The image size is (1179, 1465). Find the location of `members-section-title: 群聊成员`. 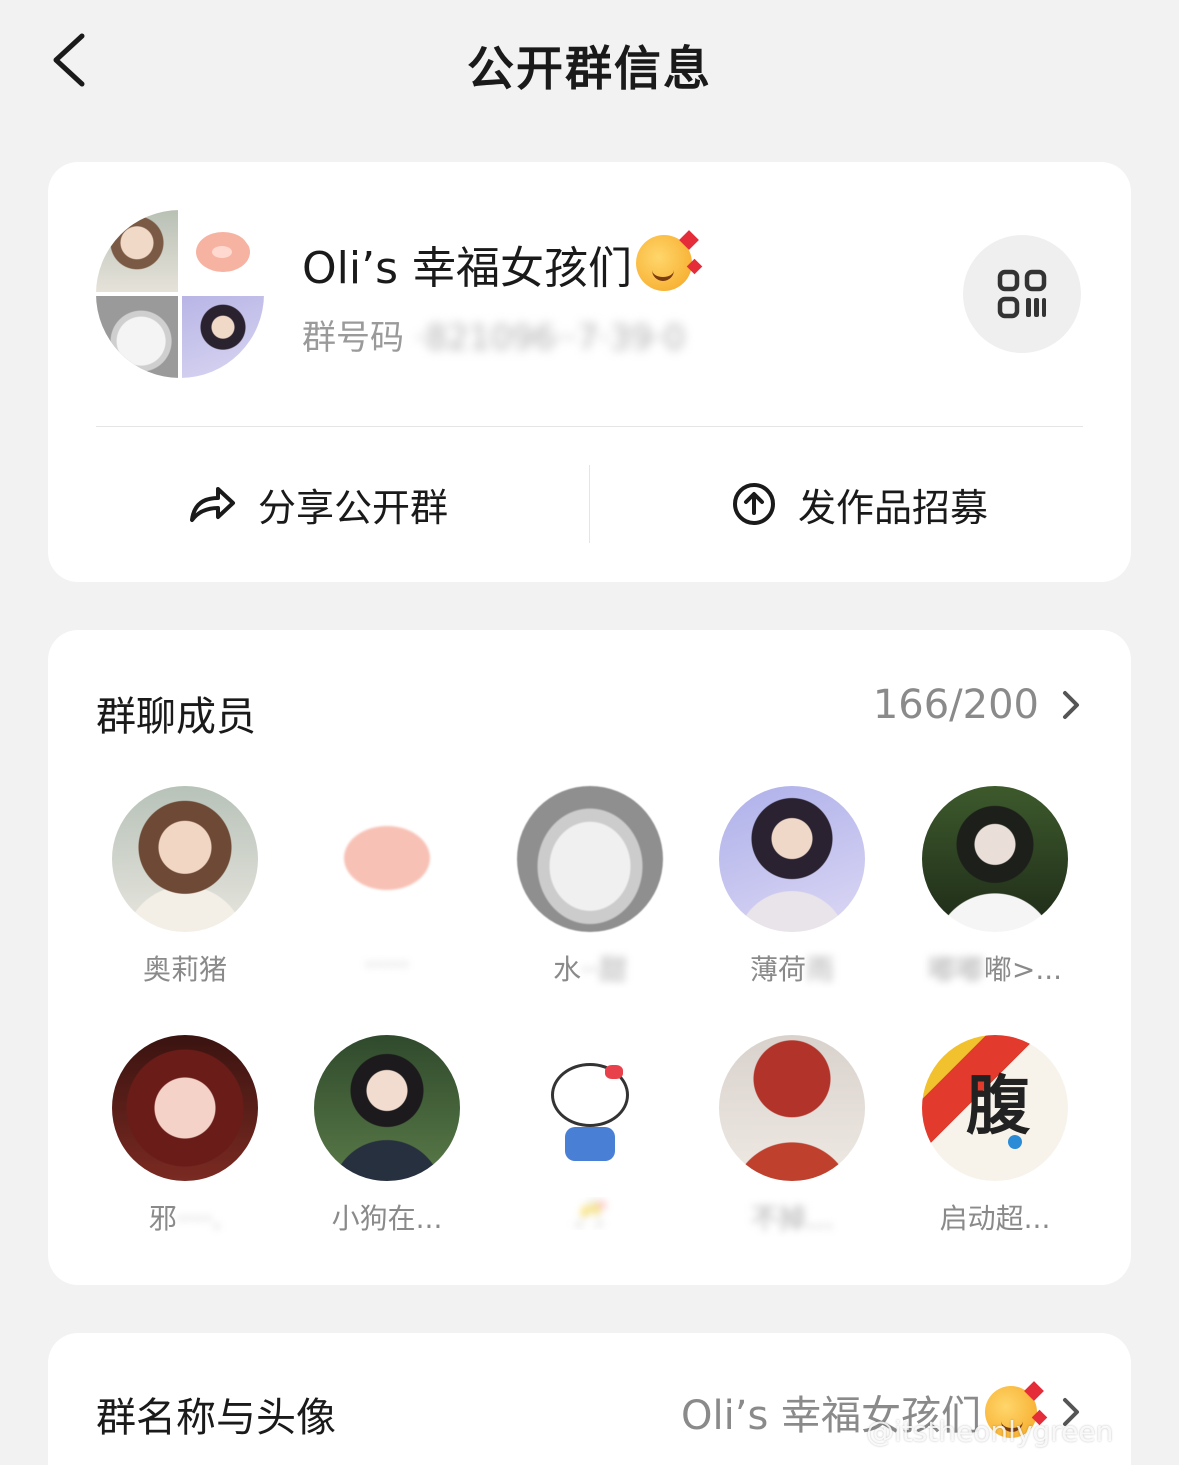

members-section-title: 群聊成员 is located at coordinates (176, 717).